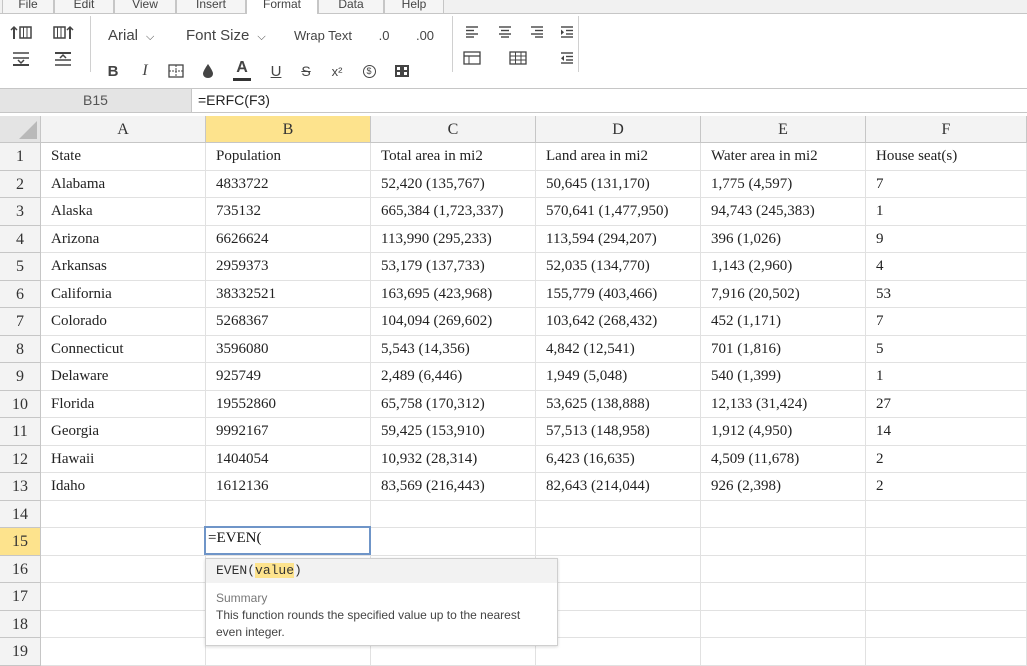  Describe the element at coordinates (123, 212) in the screenshot. I see `cell-a3: Alaska` at that location.